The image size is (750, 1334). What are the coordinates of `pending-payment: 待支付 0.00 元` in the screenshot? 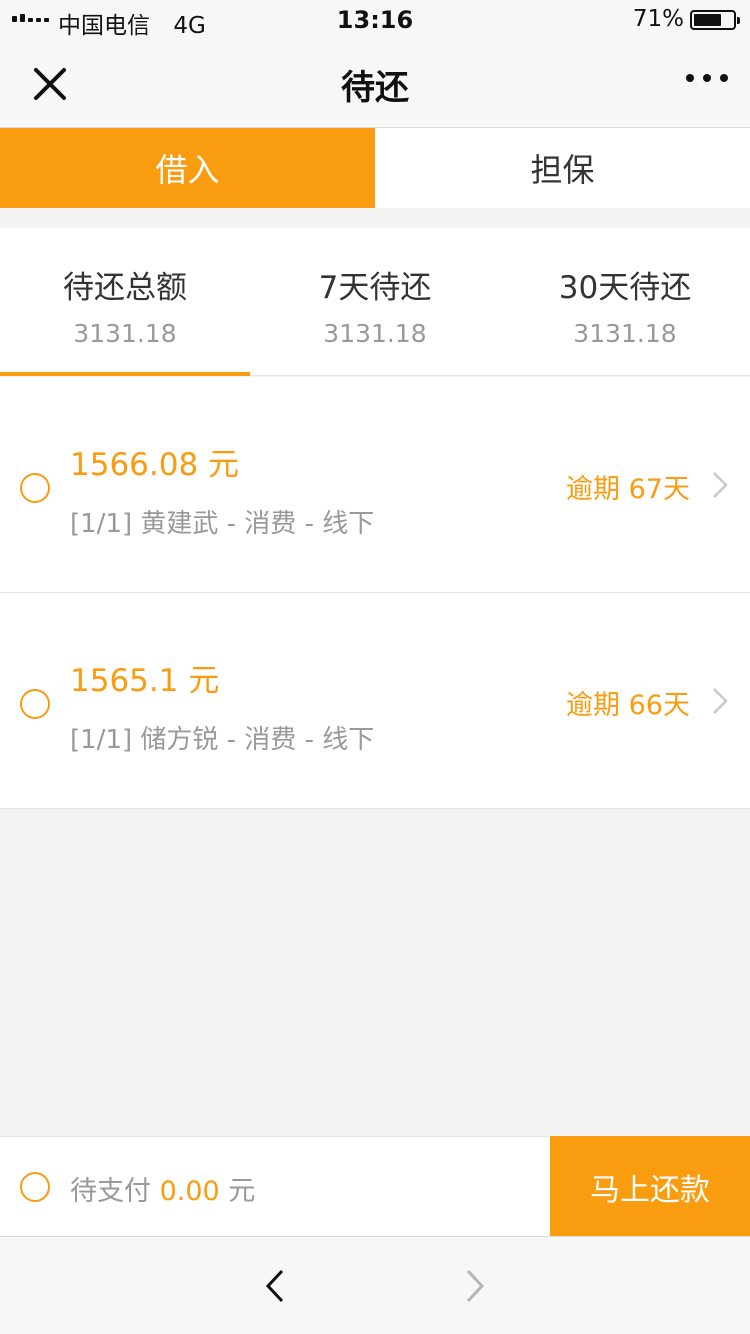 It's located at (162, 1188).